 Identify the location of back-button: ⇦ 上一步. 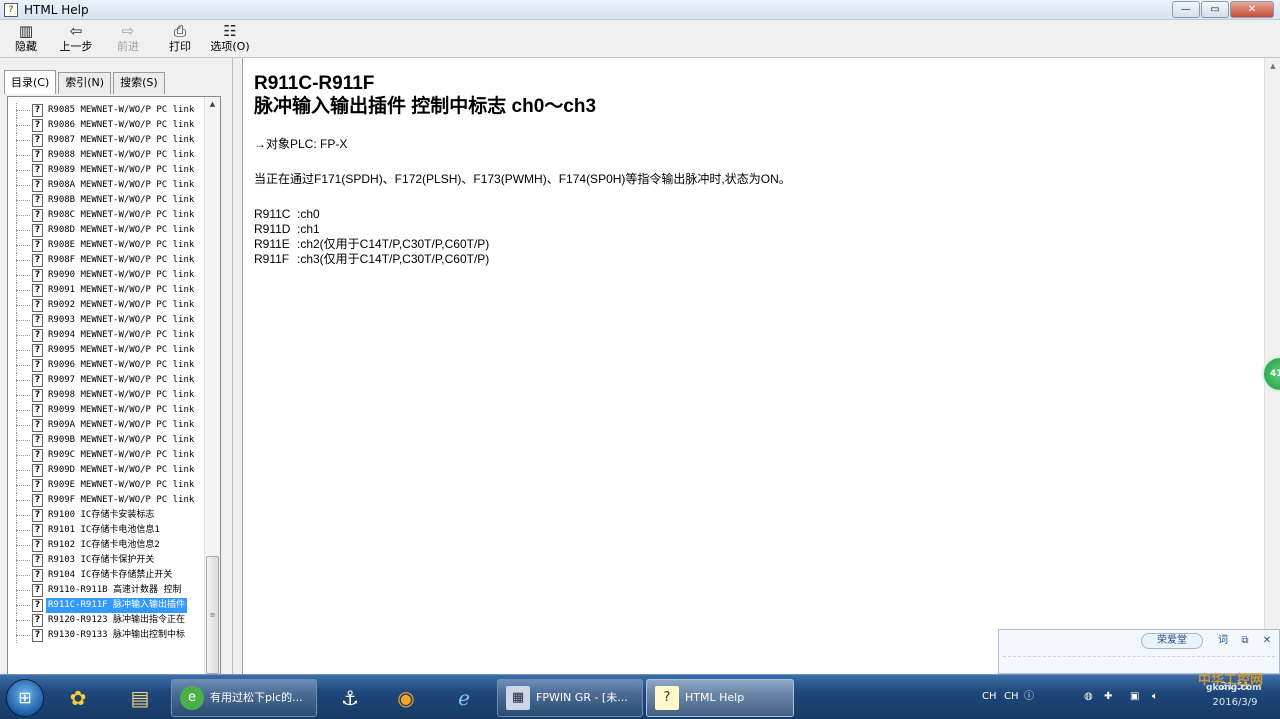
(76, 39).